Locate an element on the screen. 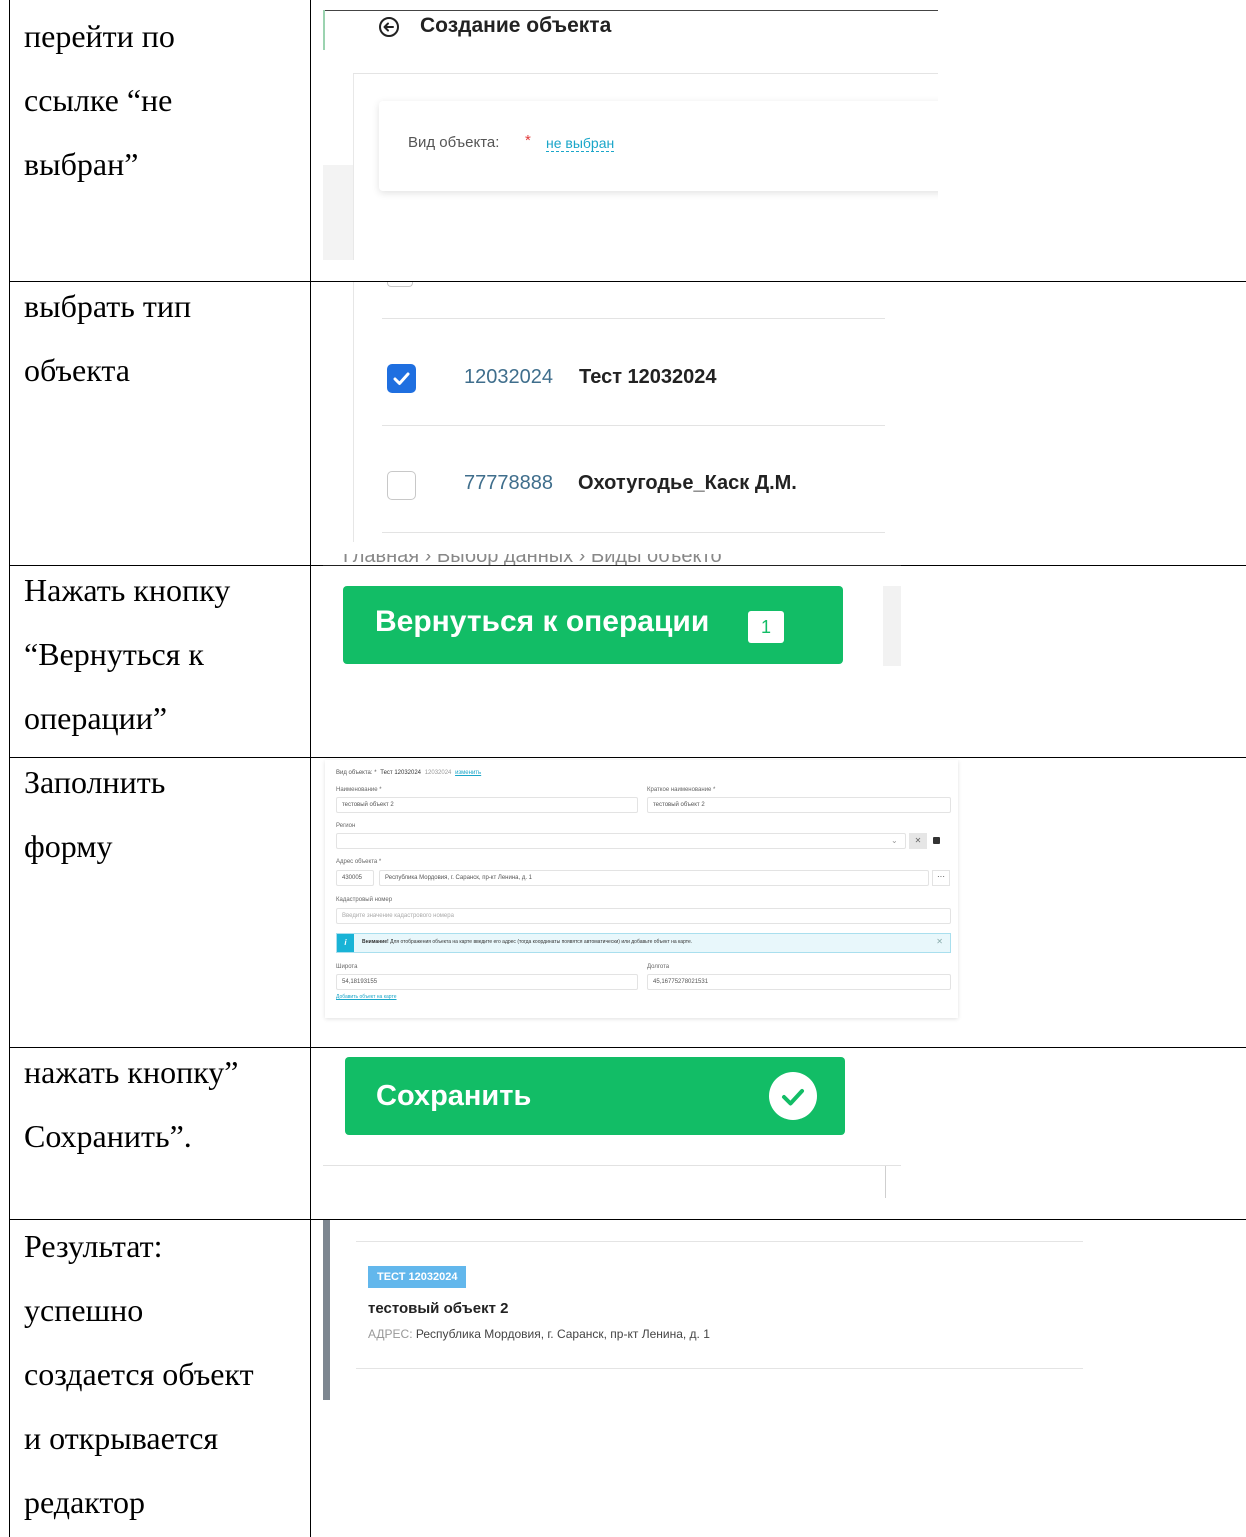 Image resolution: width=1246 pixels, height=1537 pixels. address-label: Адрес объекта * is located at coordinates (359, 862).